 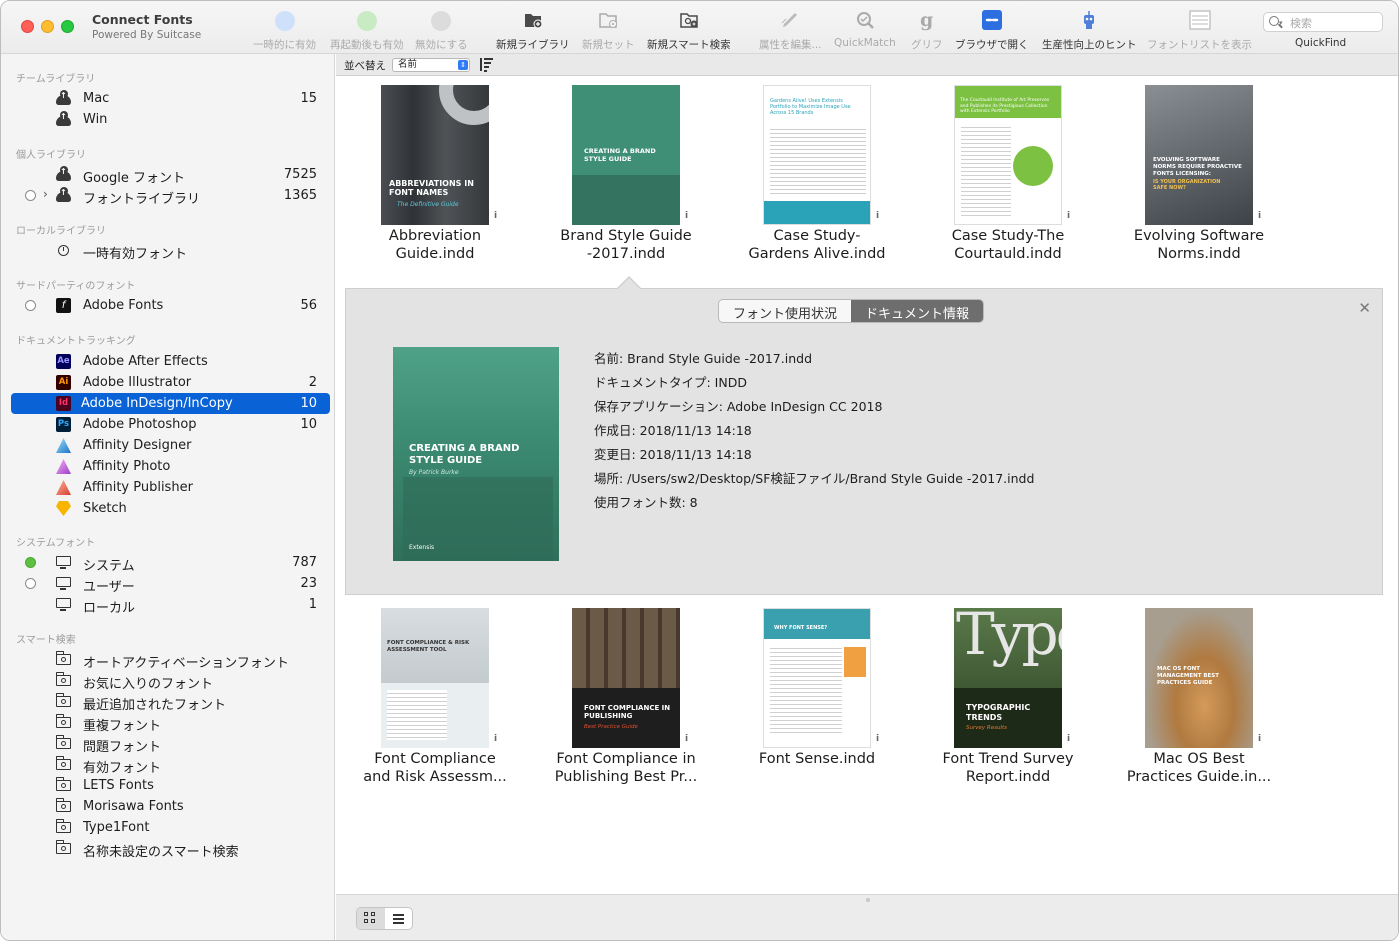 I want to click on sidebar-item-after-effects: Ae Adobe After Effects, so click(x=170, y=361).